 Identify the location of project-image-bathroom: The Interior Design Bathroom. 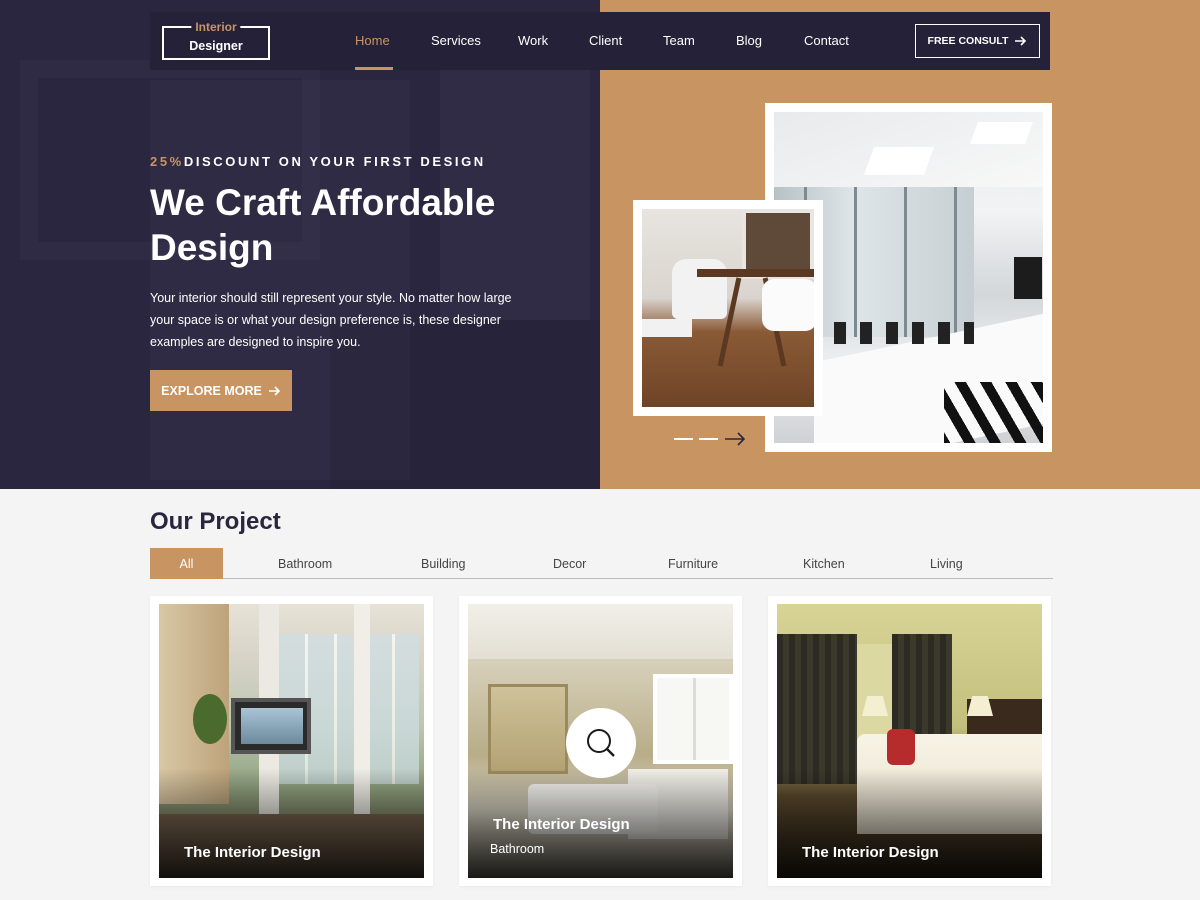
(600, 741).